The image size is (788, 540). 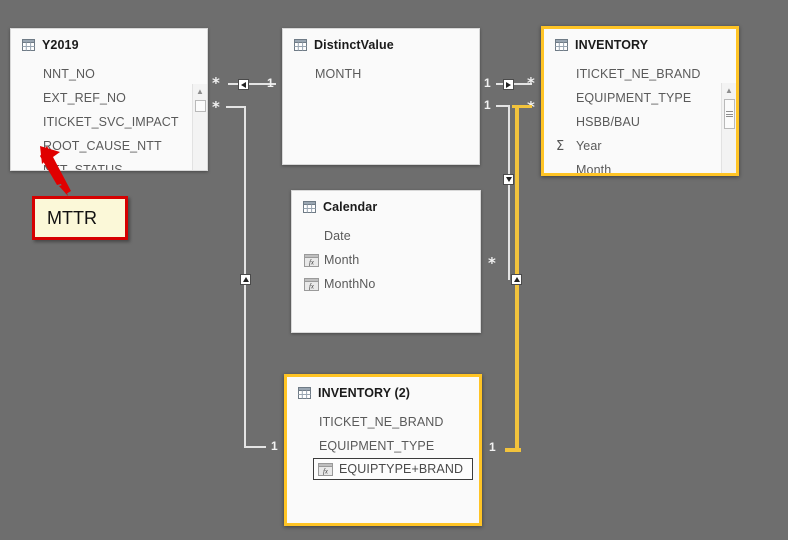 What do you see at coordinates (350, 284) in the screenshot?
I see `field-label: MonthNo` at bounding box center [350, 284].